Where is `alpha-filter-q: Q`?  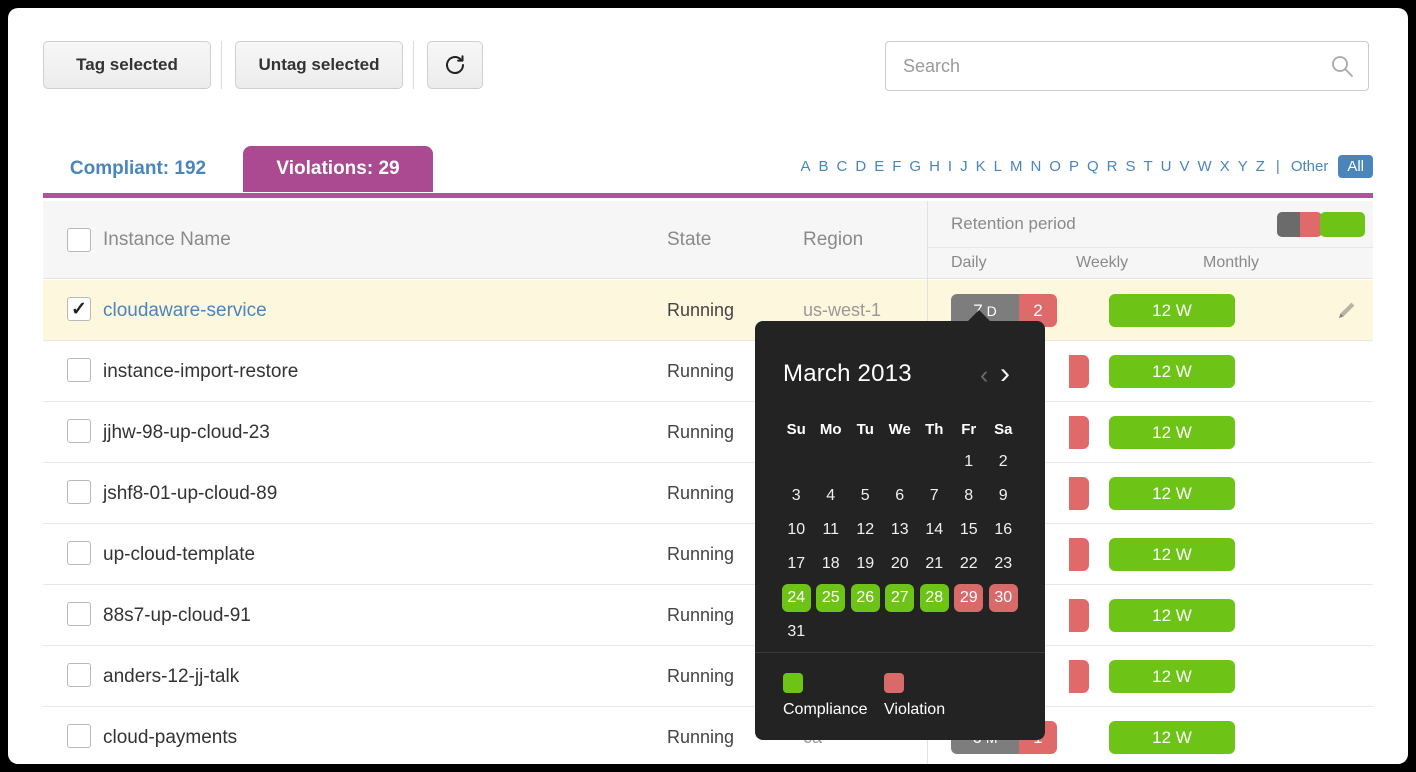
alpha-filter-q: Q is located at coordinates (1093, 166).